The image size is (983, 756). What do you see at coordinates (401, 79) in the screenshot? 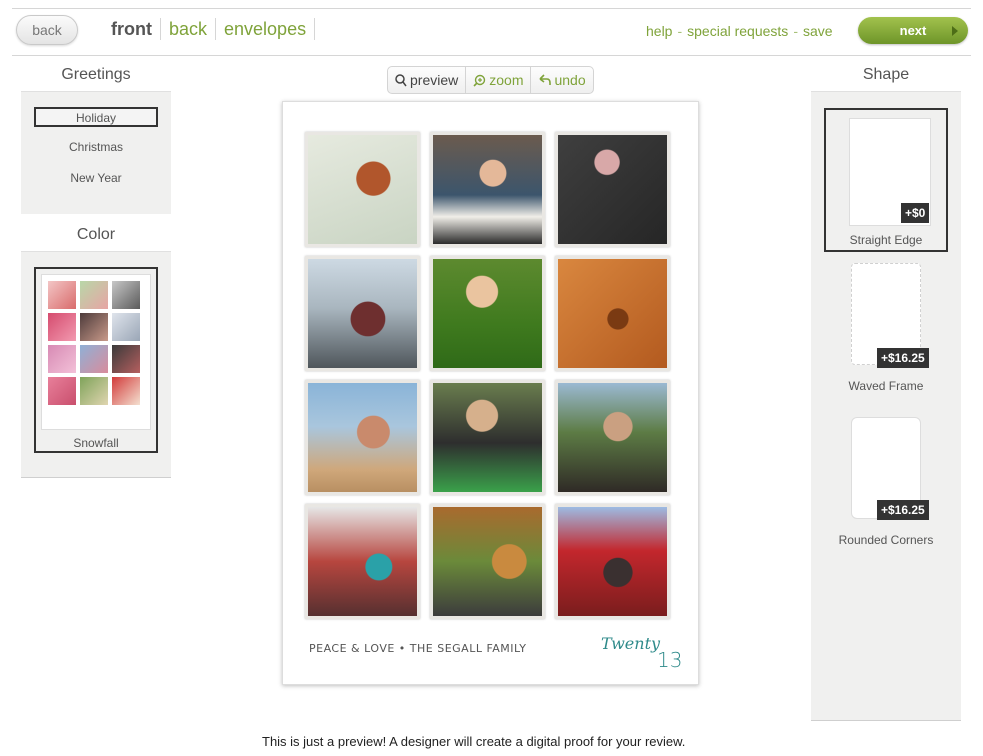
I see `magnifier-icon` at bounding box center [401, 79].